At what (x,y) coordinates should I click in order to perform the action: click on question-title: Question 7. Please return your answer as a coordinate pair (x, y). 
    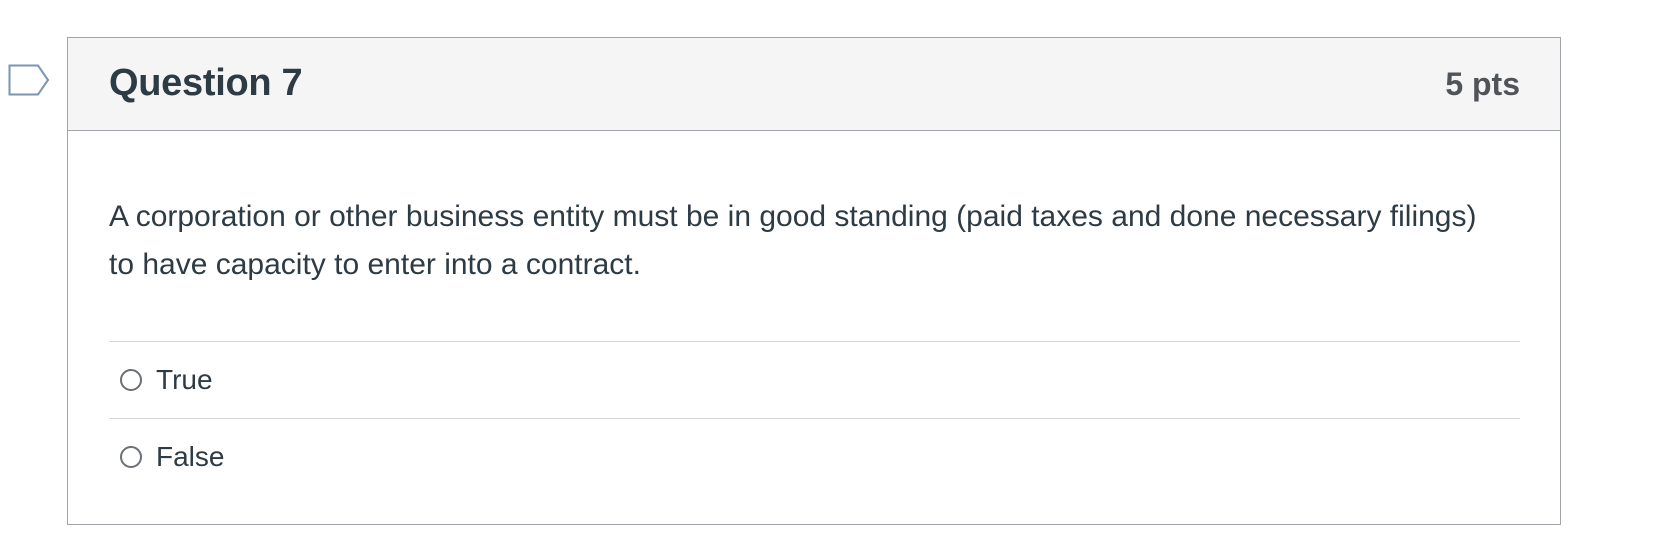
    Looking at the image, I should click on (206, 83).